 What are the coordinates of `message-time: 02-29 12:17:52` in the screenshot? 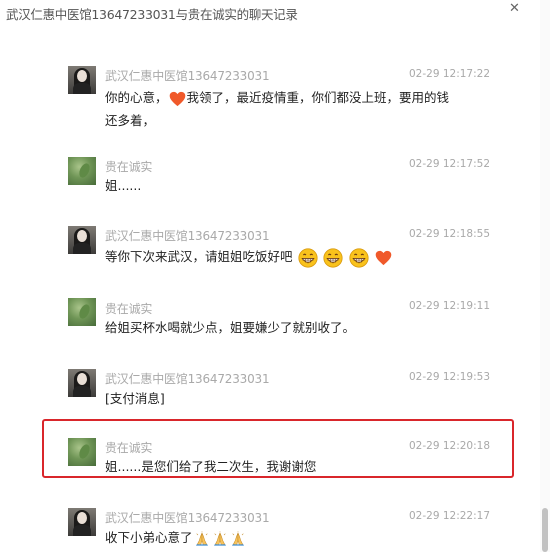 It's located at (450, 164).